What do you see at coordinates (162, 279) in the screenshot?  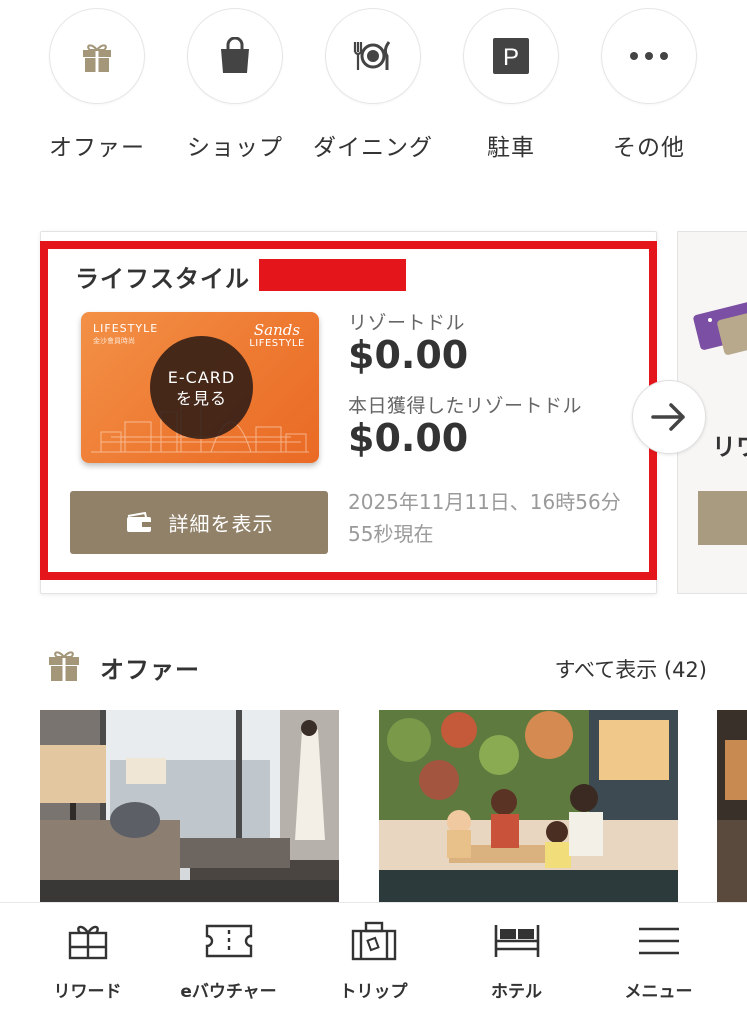 I see `lifestyle-card-title: ライフスタイル` at bounding box center [162, 279].